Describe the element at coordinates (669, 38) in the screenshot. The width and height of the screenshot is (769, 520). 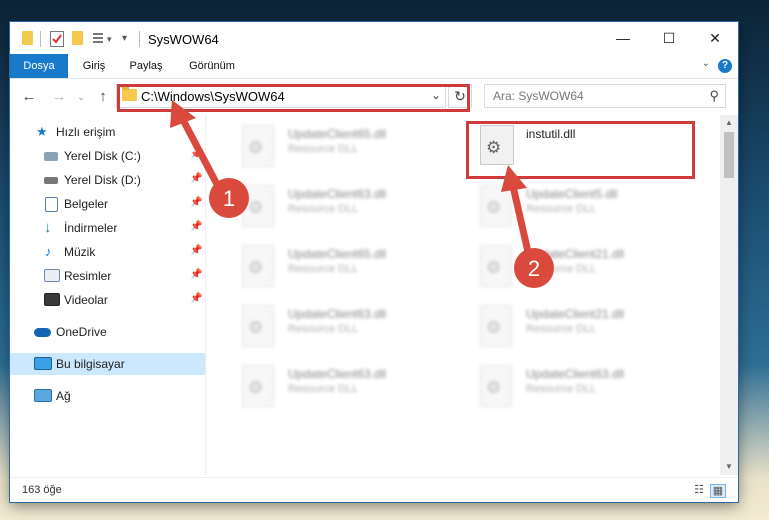
I see `maximize-button: ☐` at that location.